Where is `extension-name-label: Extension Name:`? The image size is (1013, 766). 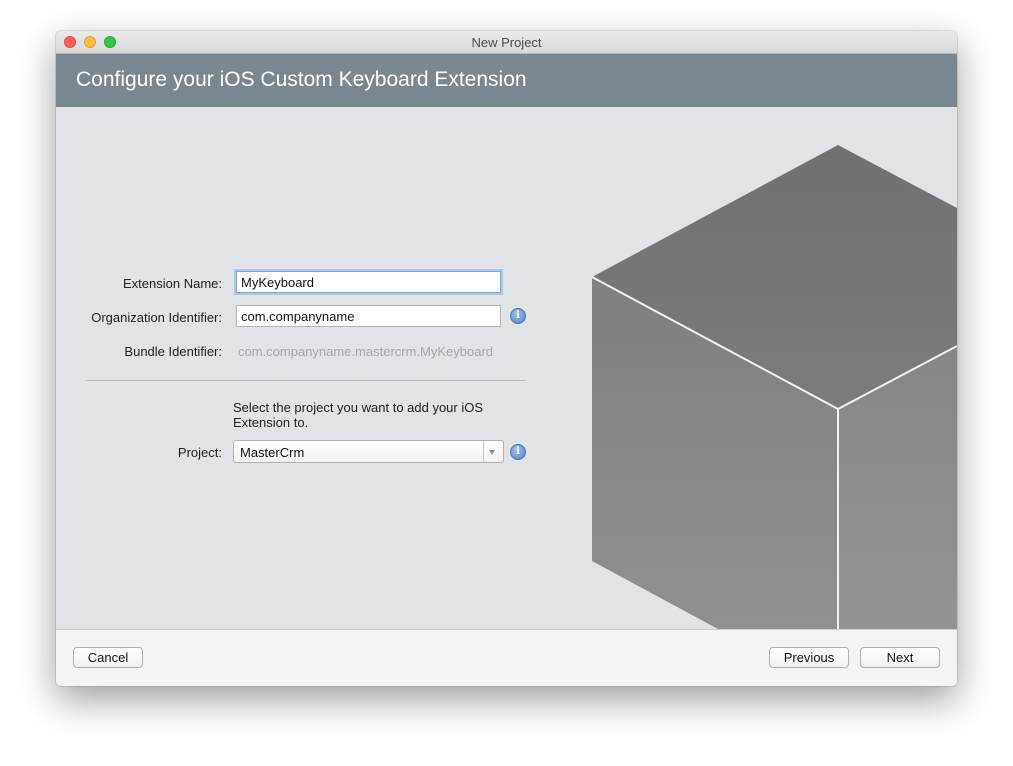
extension-name-label: Extension Name: is located at coordinates (172, 283).